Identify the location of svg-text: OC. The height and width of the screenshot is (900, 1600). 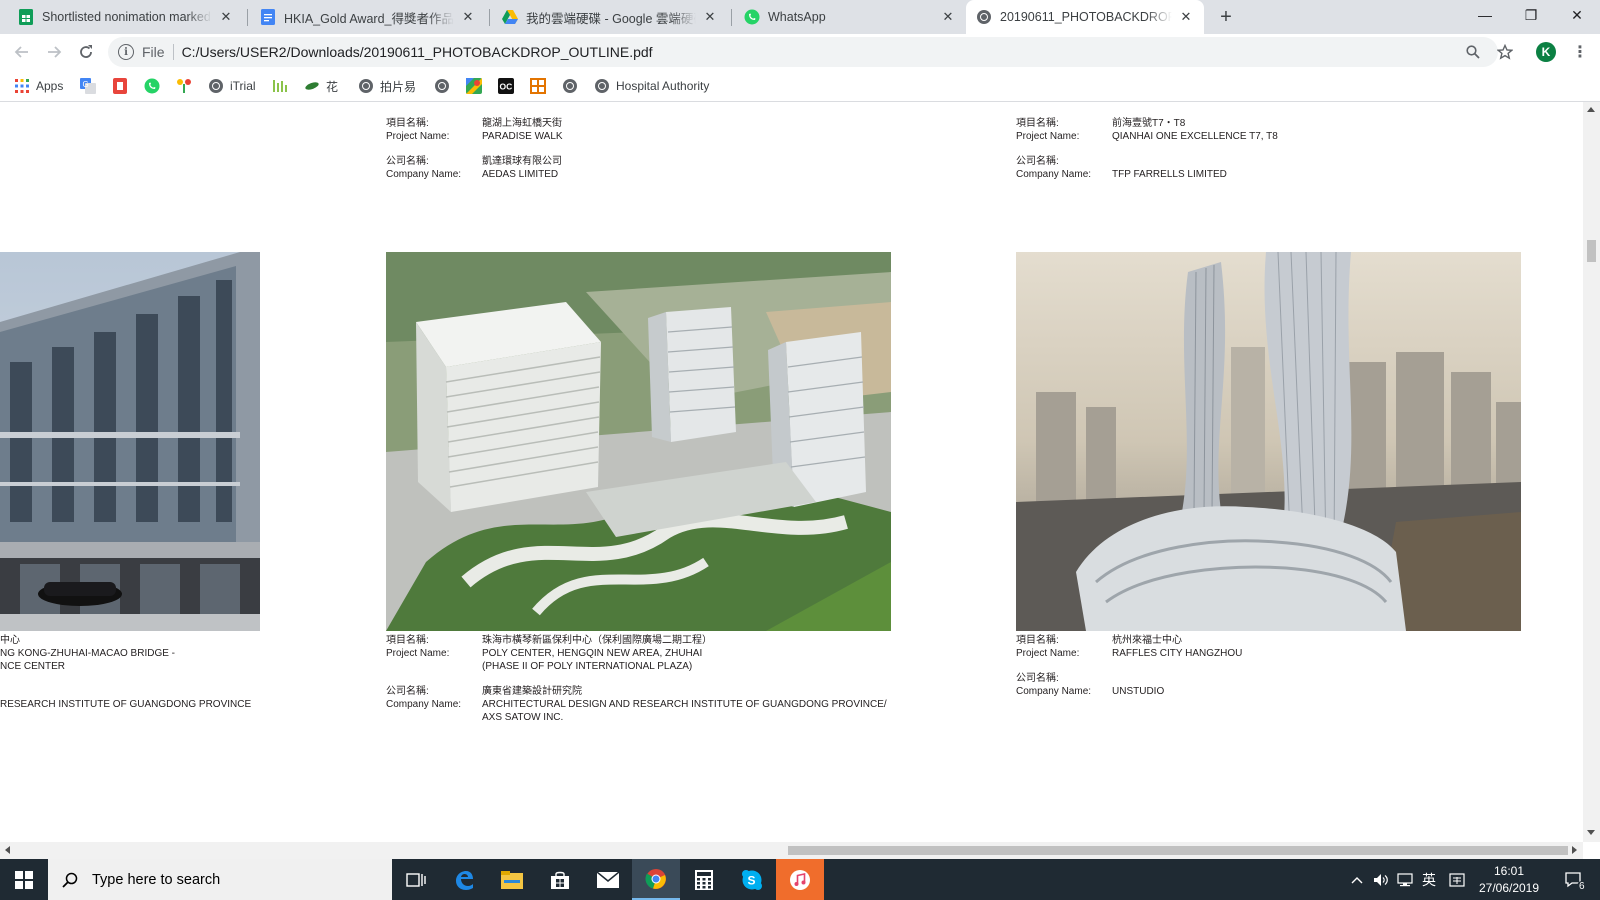
(506, 87).